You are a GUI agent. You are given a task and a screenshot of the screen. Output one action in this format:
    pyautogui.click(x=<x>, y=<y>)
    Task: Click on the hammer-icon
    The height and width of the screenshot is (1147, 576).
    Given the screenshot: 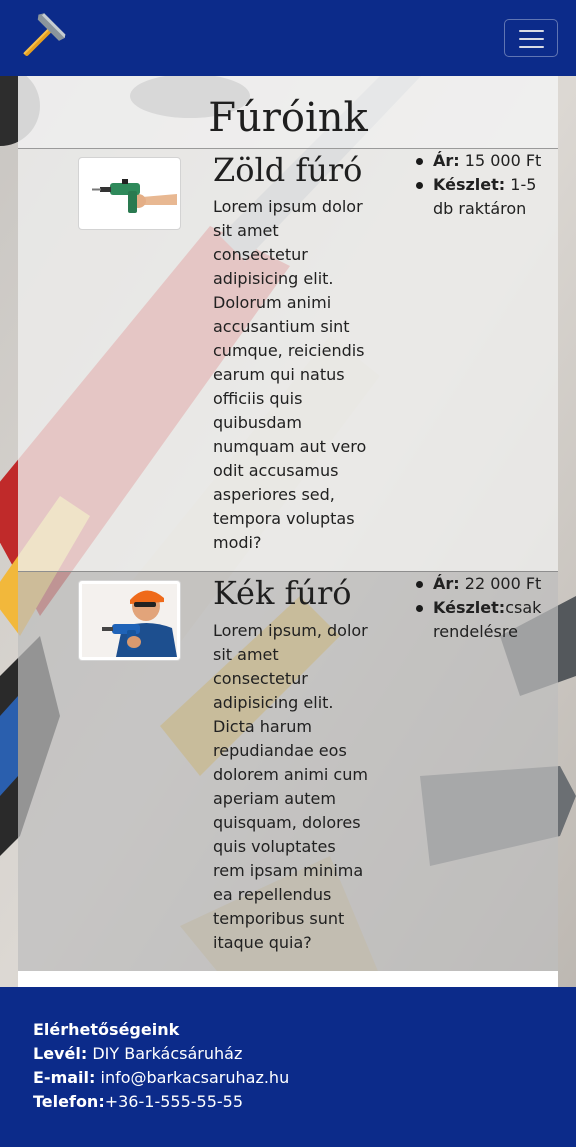 What is the action you would take?
    pyautogui.click(x=42, y=38)
    